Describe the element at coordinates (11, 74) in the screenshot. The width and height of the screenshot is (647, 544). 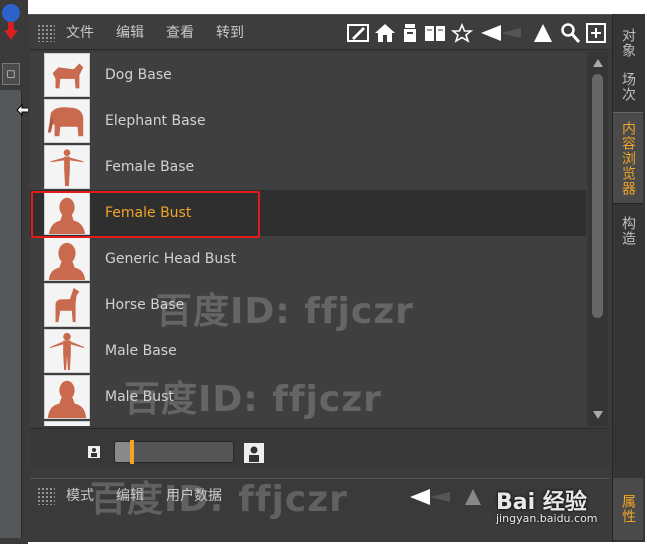
I see `viewport-tab: ◻` at that location.